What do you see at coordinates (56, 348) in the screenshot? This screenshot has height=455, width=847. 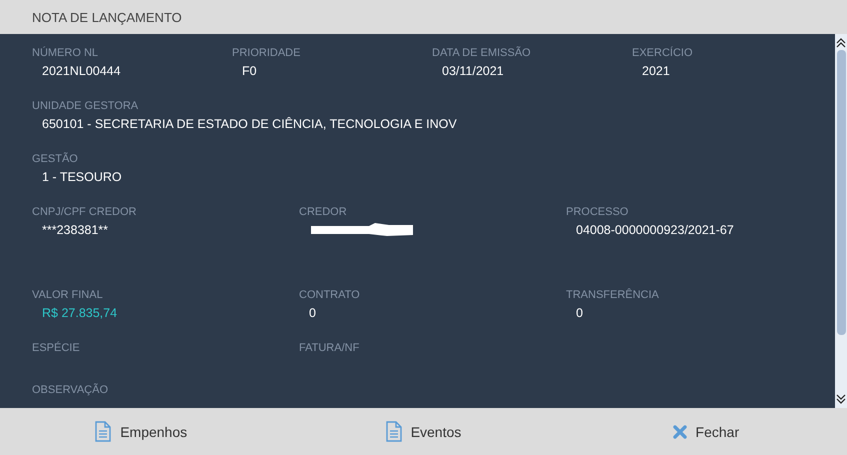 I see `field-label: ESPÉCIE` at bounding box center [56, 348].